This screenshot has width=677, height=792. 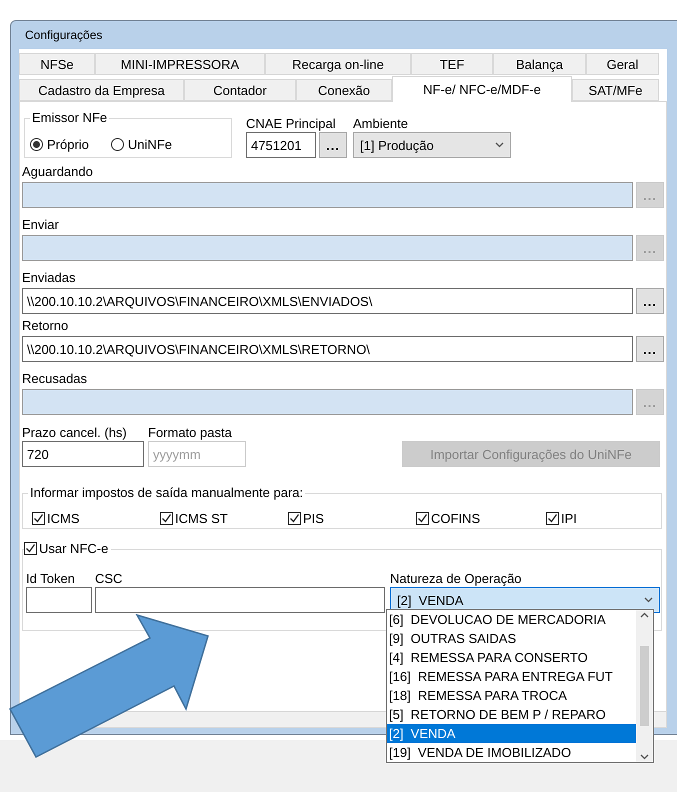 What do you see at coordinates (240, 90) in the screenshot?
I see `tab: Contador` at bounding box center [240, 90].